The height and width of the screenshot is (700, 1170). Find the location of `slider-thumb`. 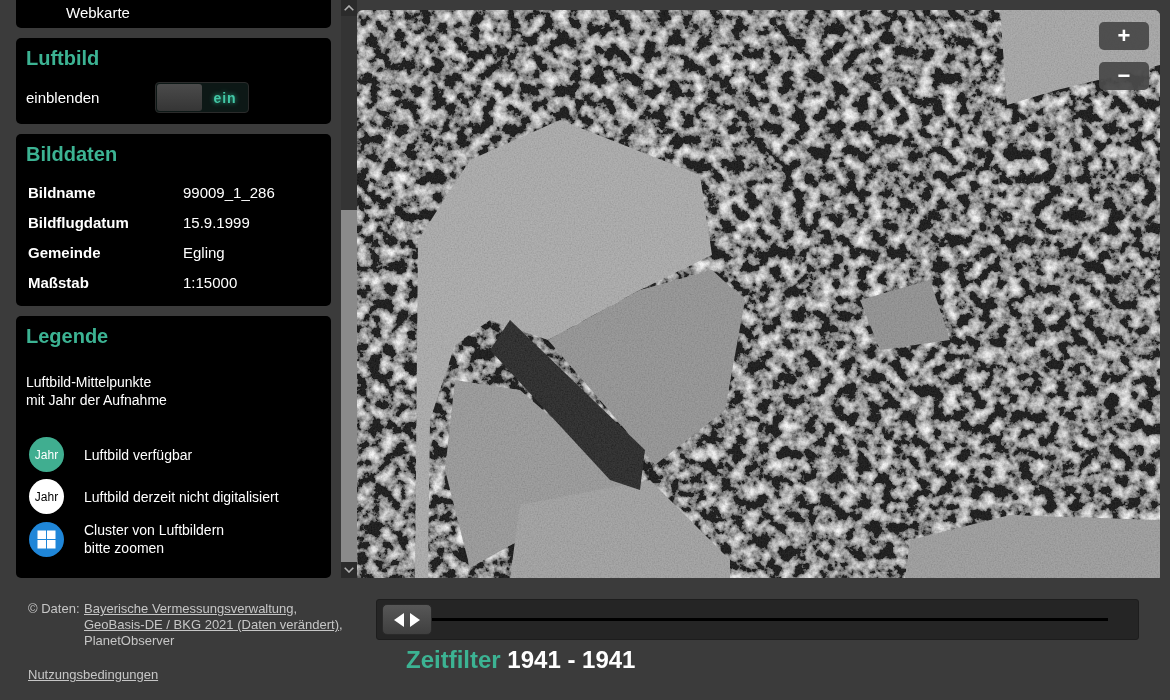

slider-thumb is located at coordinates (407, 619).